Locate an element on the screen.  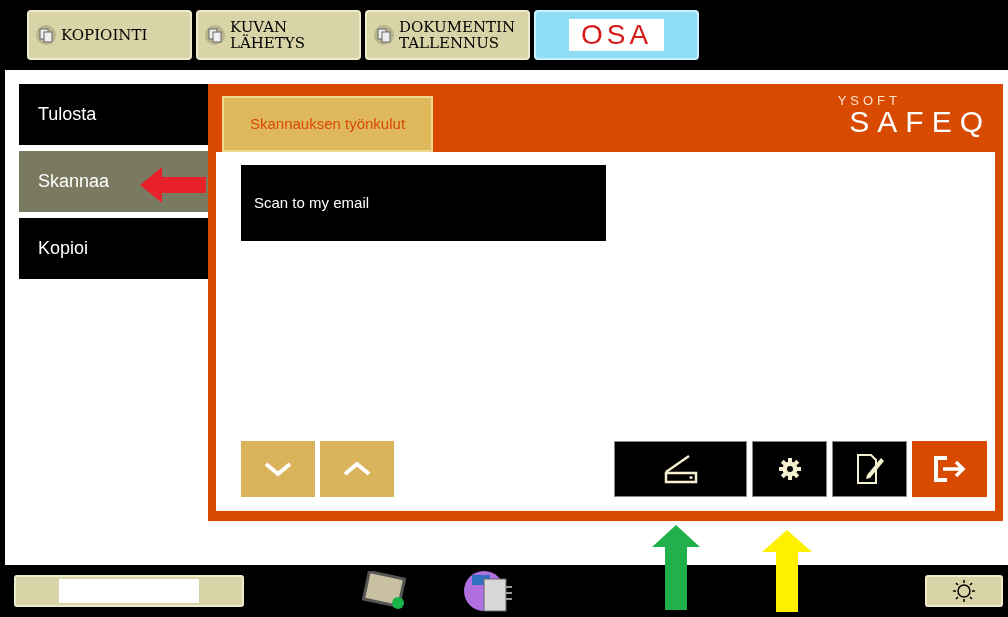
sun-icon is located at coordinates (964, 591).